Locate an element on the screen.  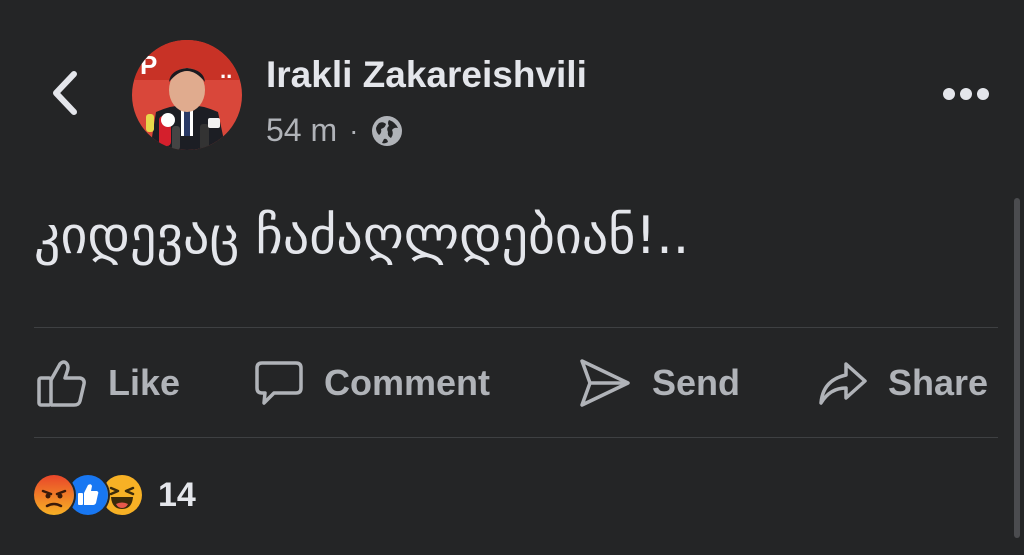
svg-text: P is located at coordinates (148, 65).